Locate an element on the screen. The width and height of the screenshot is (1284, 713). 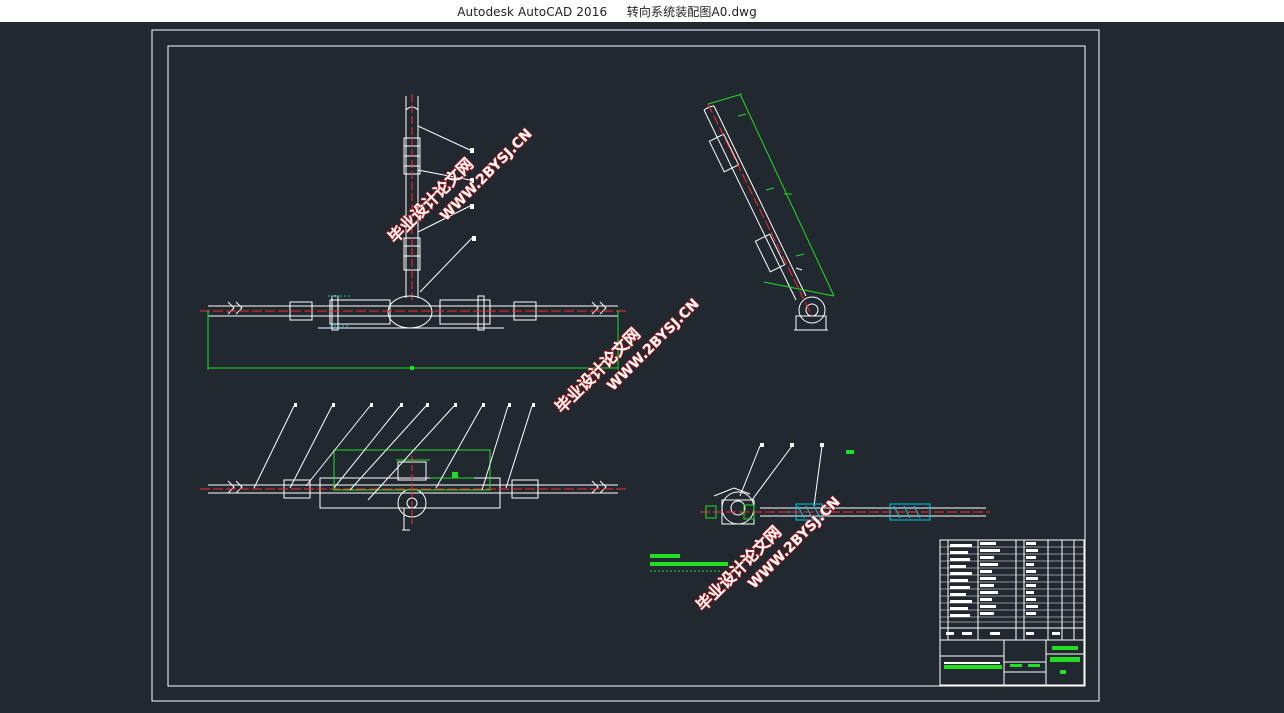
view-inclined-column is located at coordinates (769, 212).